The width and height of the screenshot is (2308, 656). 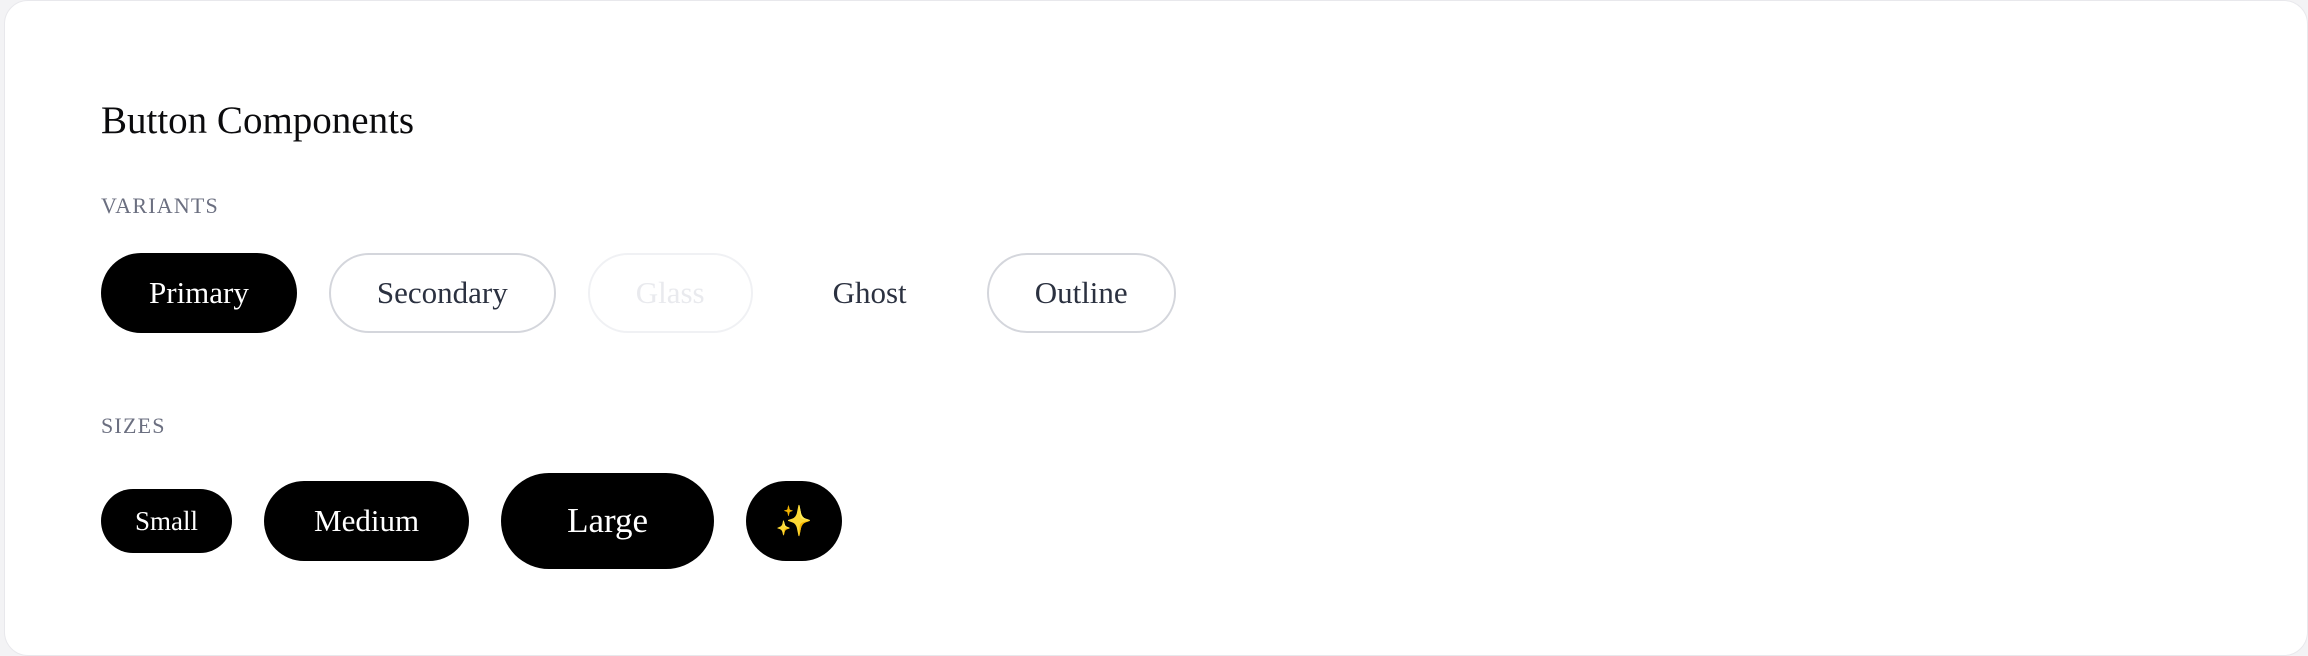 I want to click on sizes-row: Small Medium Large ✨, so click(x=1156, y=521).